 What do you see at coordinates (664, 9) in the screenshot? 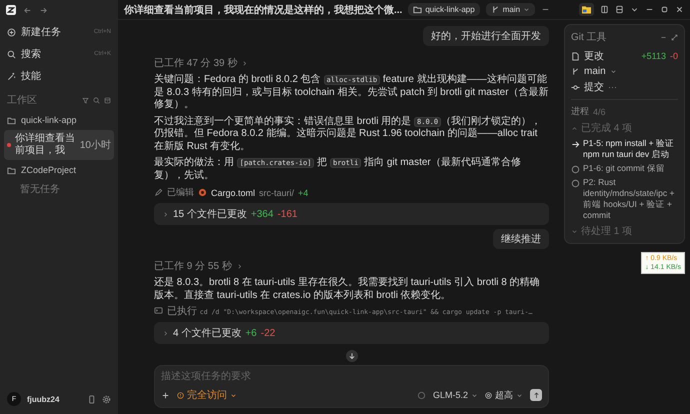
I see `maximize-icon` at bounding box center [664, 9].